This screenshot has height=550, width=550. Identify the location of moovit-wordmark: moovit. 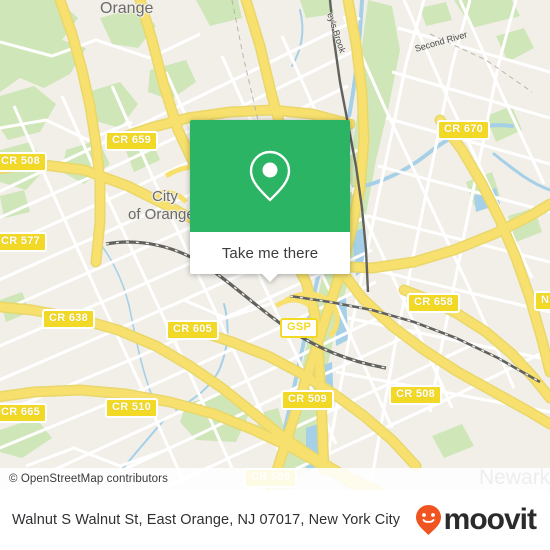
(490, 519).